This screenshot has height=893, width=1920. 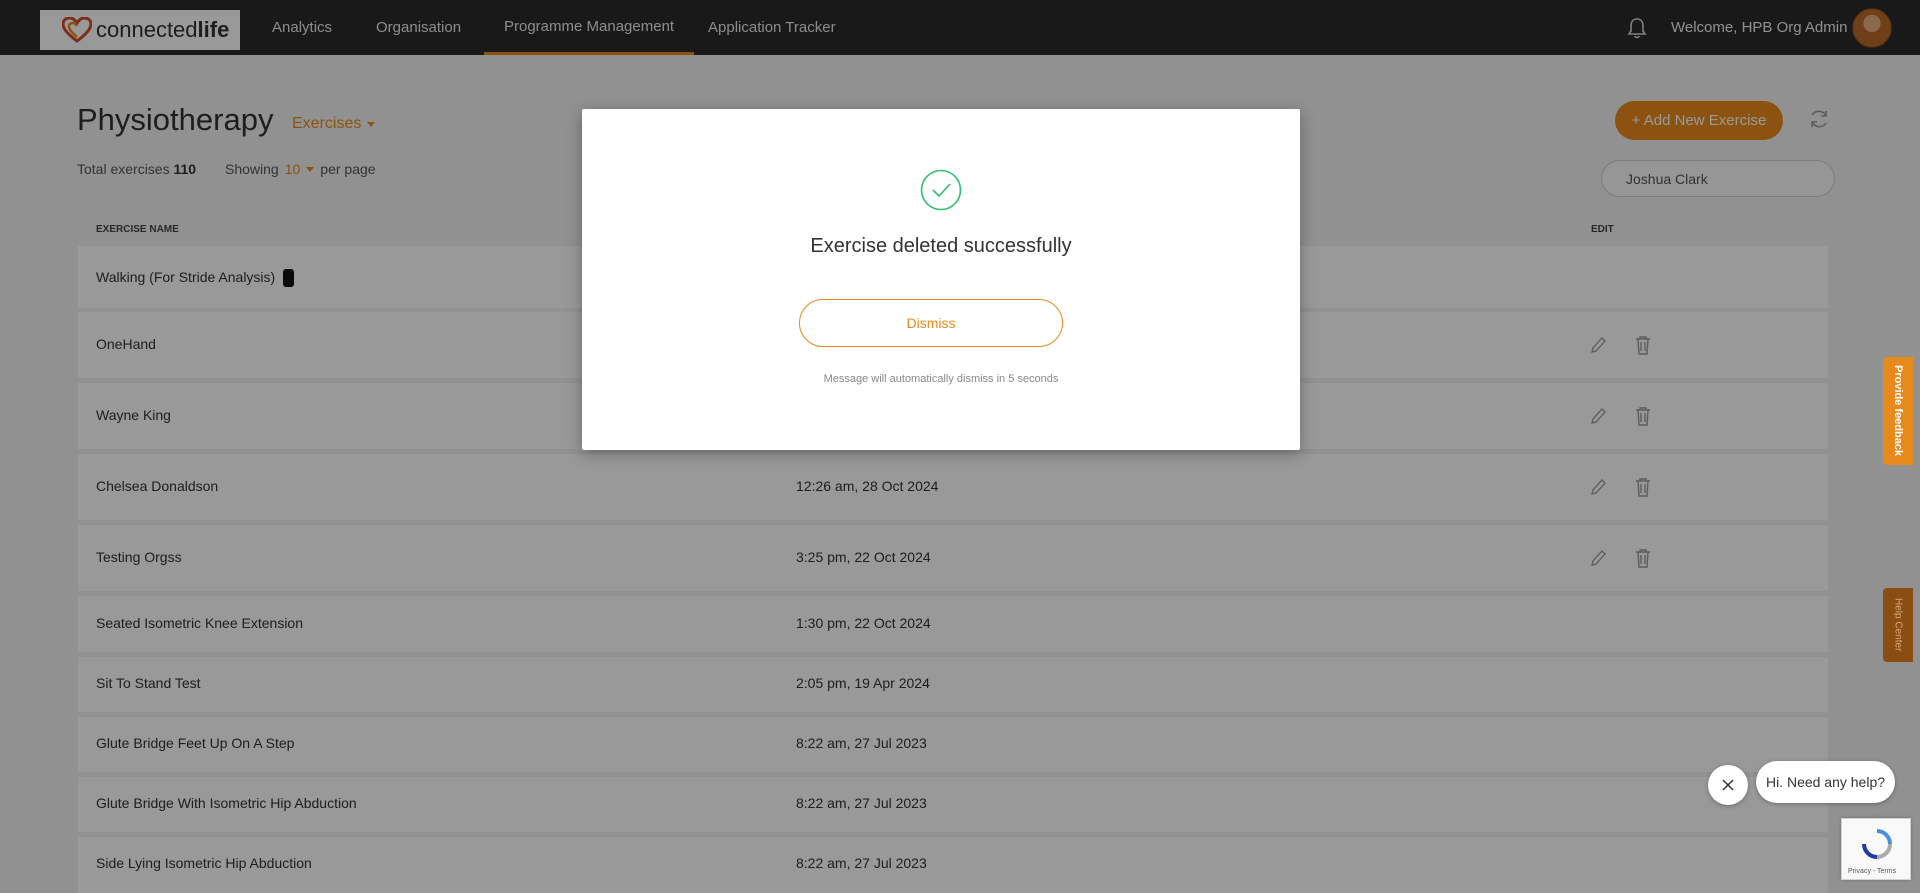 I want to click on chat-help-bubble: Hi. Need any help?, so click(x=1825, y=782).